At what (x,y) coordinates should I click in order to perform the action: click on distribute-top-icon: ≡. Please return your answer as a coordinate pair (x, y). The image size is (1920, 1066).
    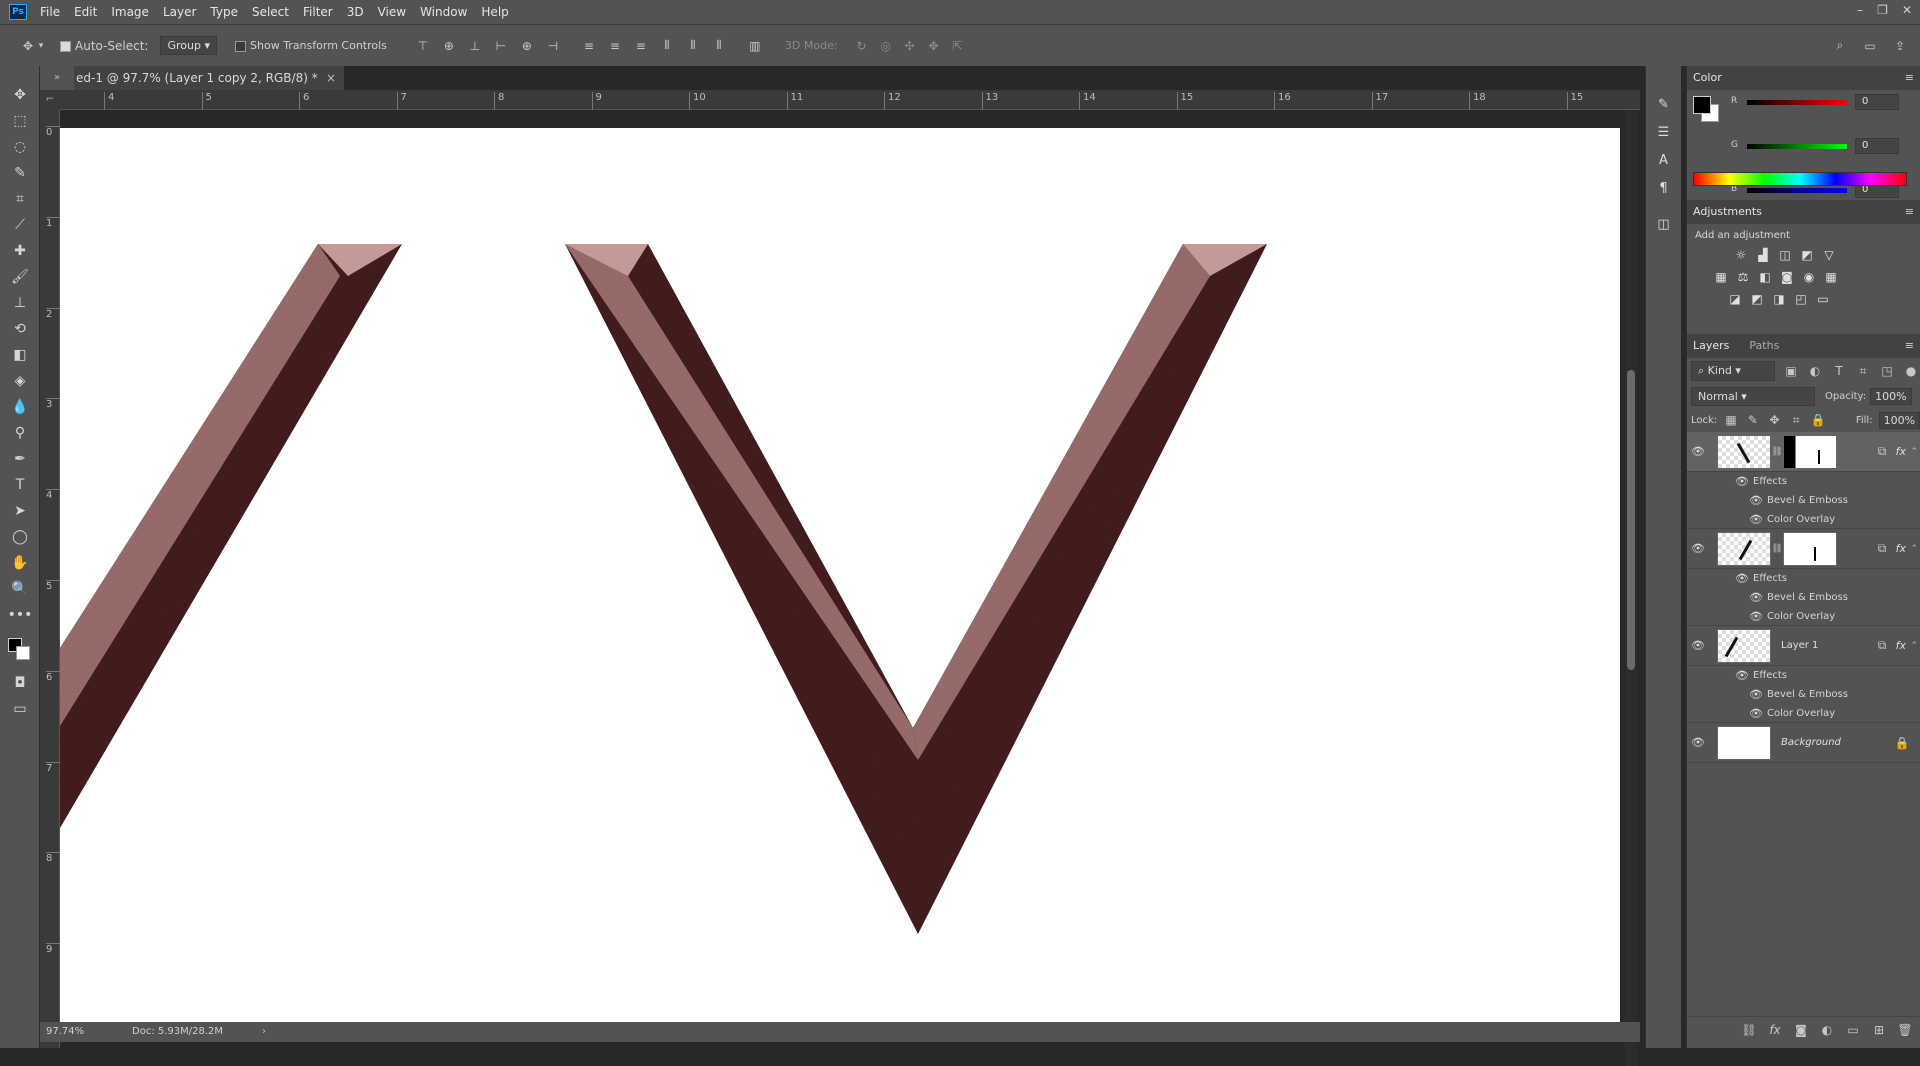
    Looking at the image, I should click on (589, 46).